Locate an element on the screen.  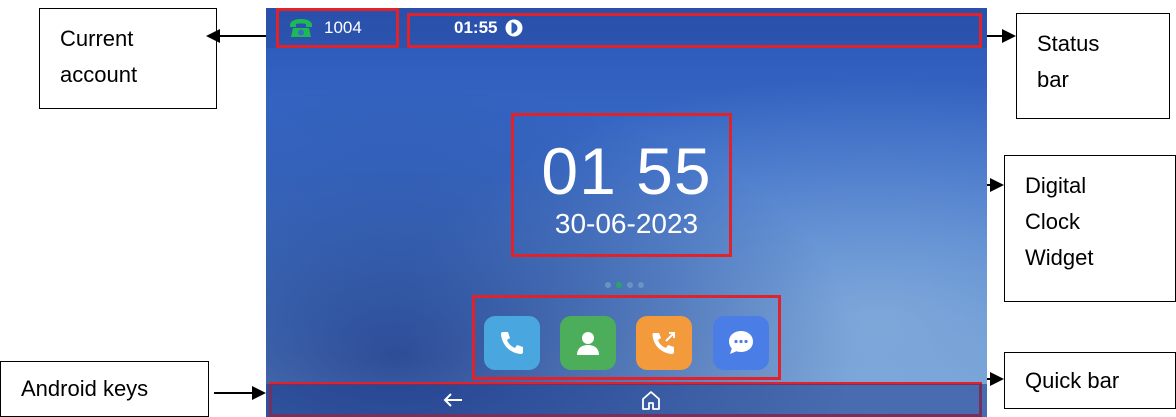
clock-time: 01 55 is located at coordinates (626, 171).